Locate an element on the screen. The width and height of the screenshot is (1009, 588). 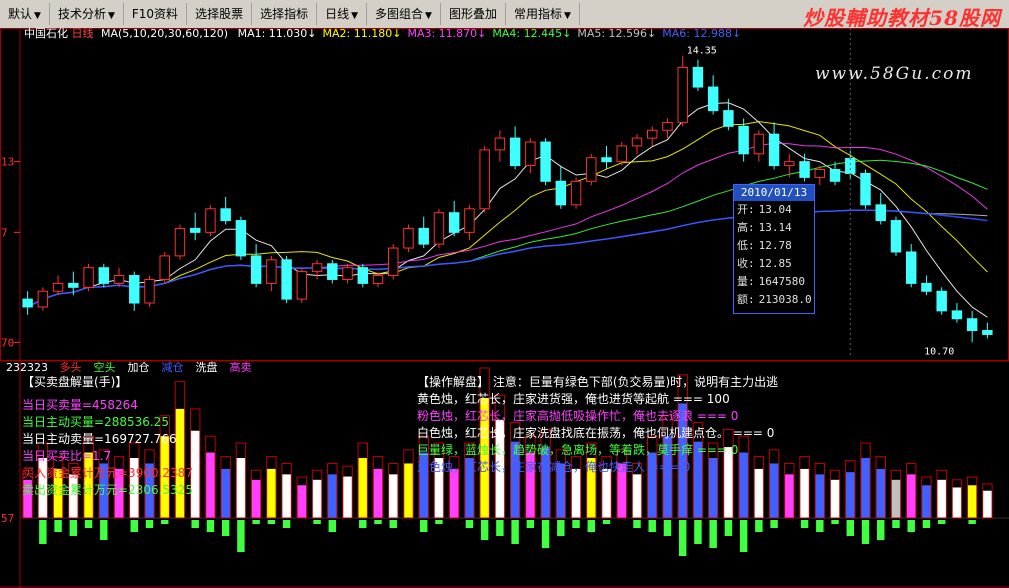
tooltip-row: 收: 12.85 is located at coordinates (774, 264).